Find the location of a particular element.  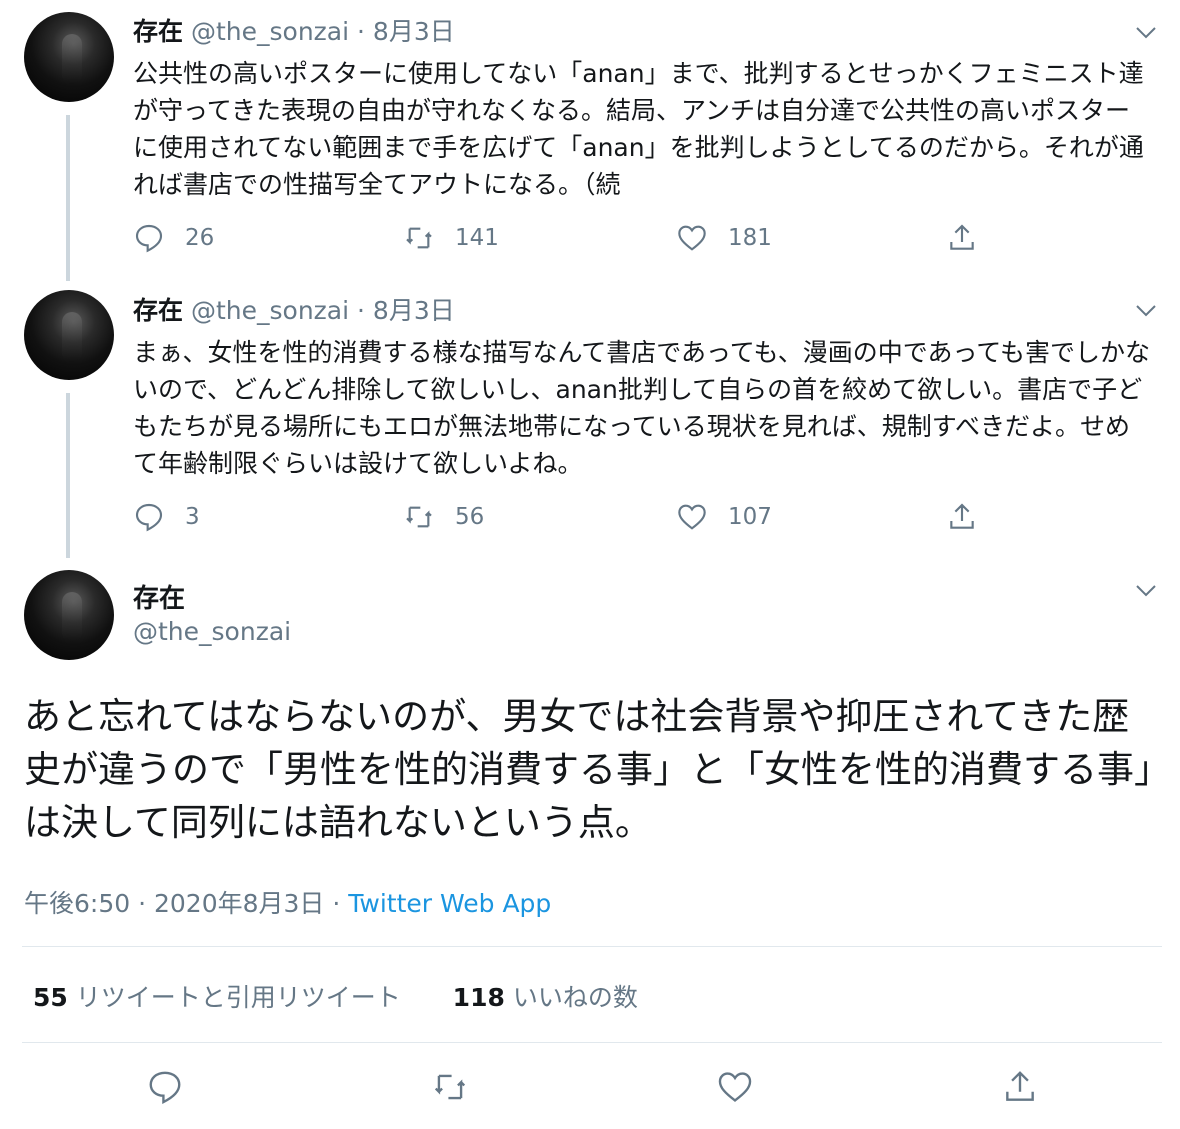

like-count: 107 is located at coordinates (750, 517).